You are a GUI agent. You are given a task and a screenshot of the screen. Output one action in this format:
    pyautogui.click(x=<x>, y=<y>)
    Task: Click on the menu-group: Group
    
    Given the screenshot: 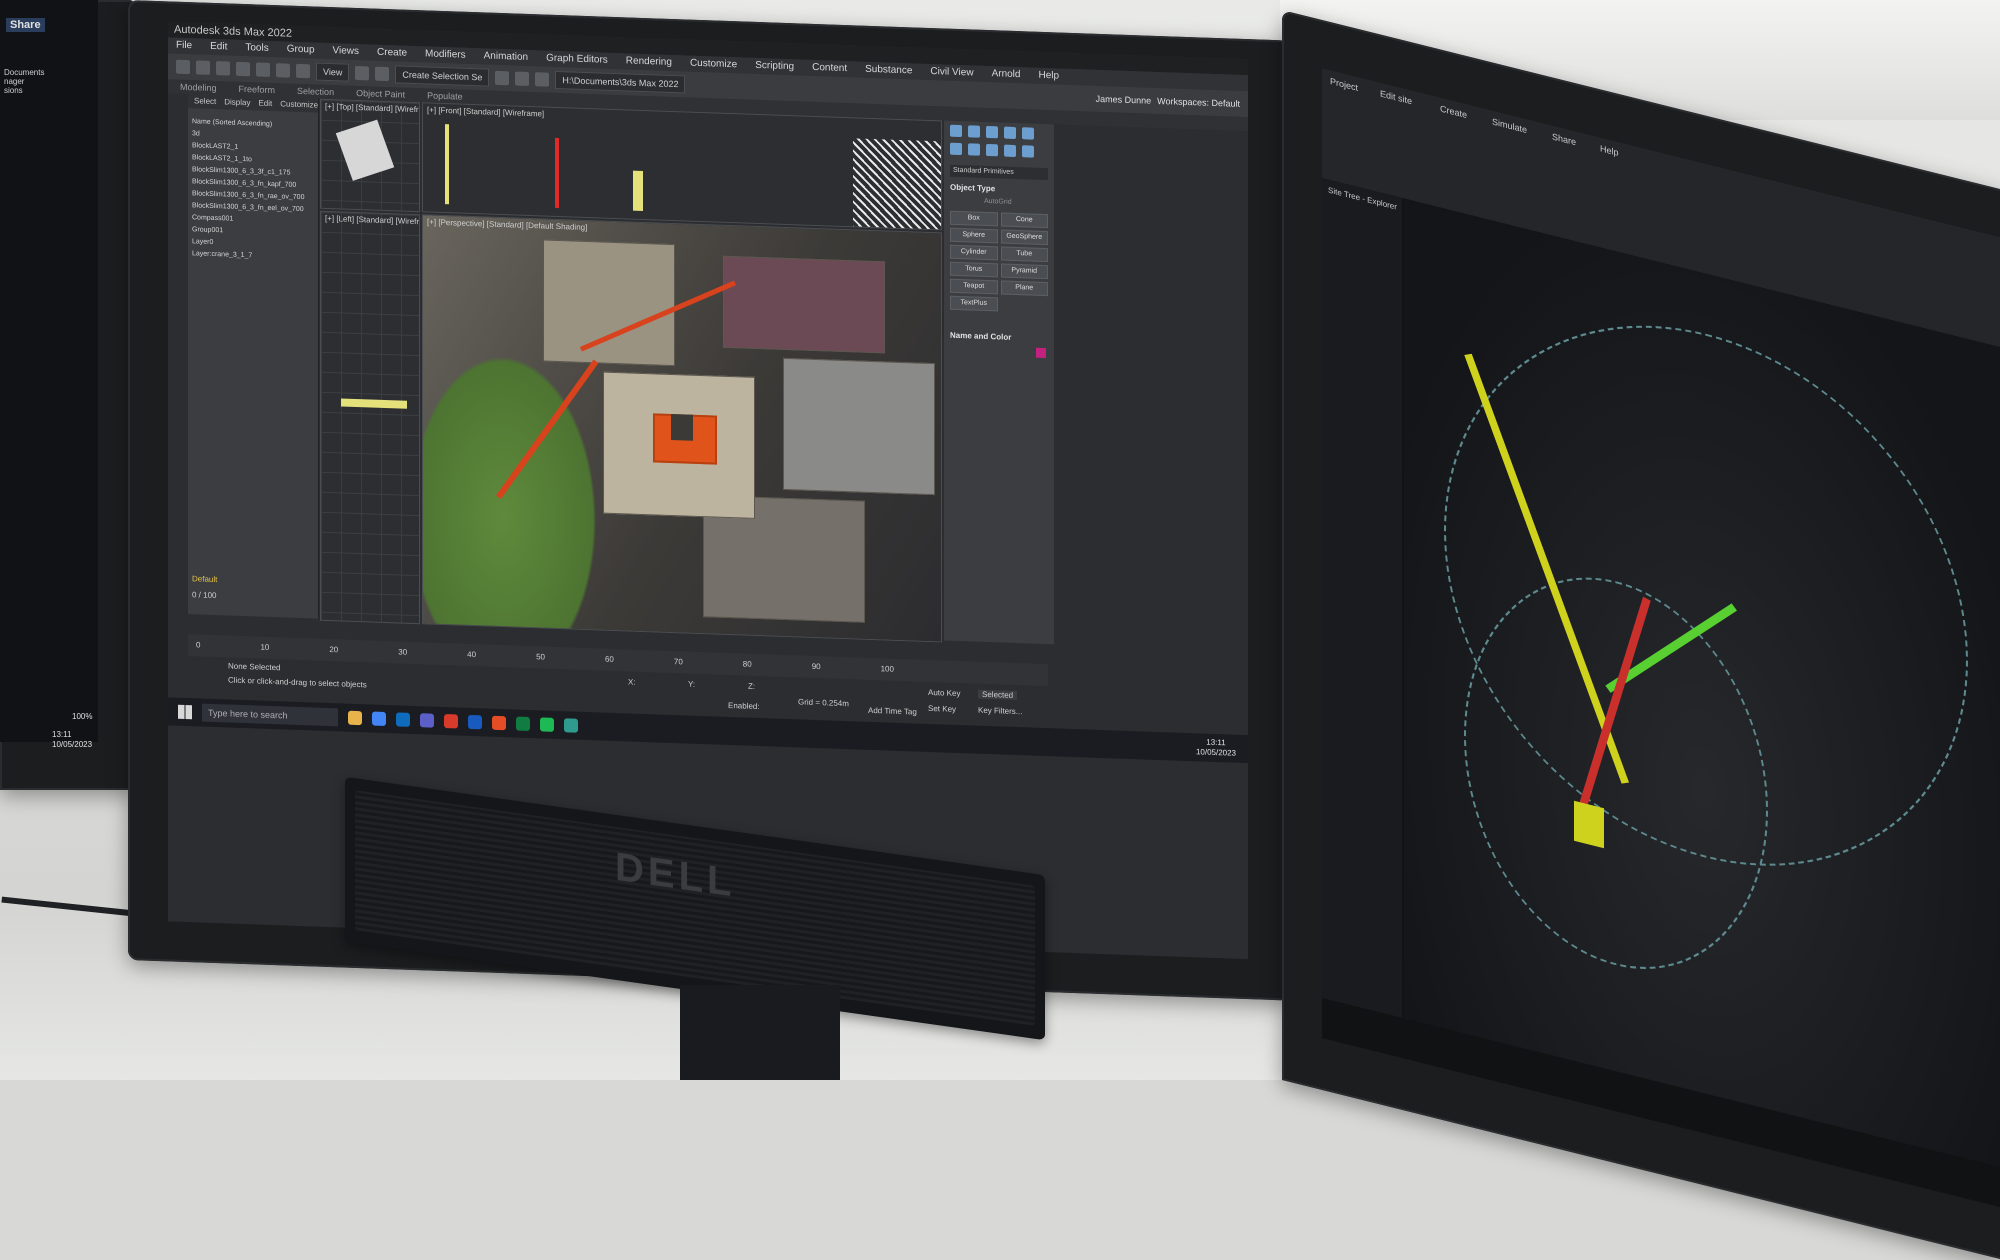 What is the action you would take?
    pyautogui.click(x=301, y=50)
    